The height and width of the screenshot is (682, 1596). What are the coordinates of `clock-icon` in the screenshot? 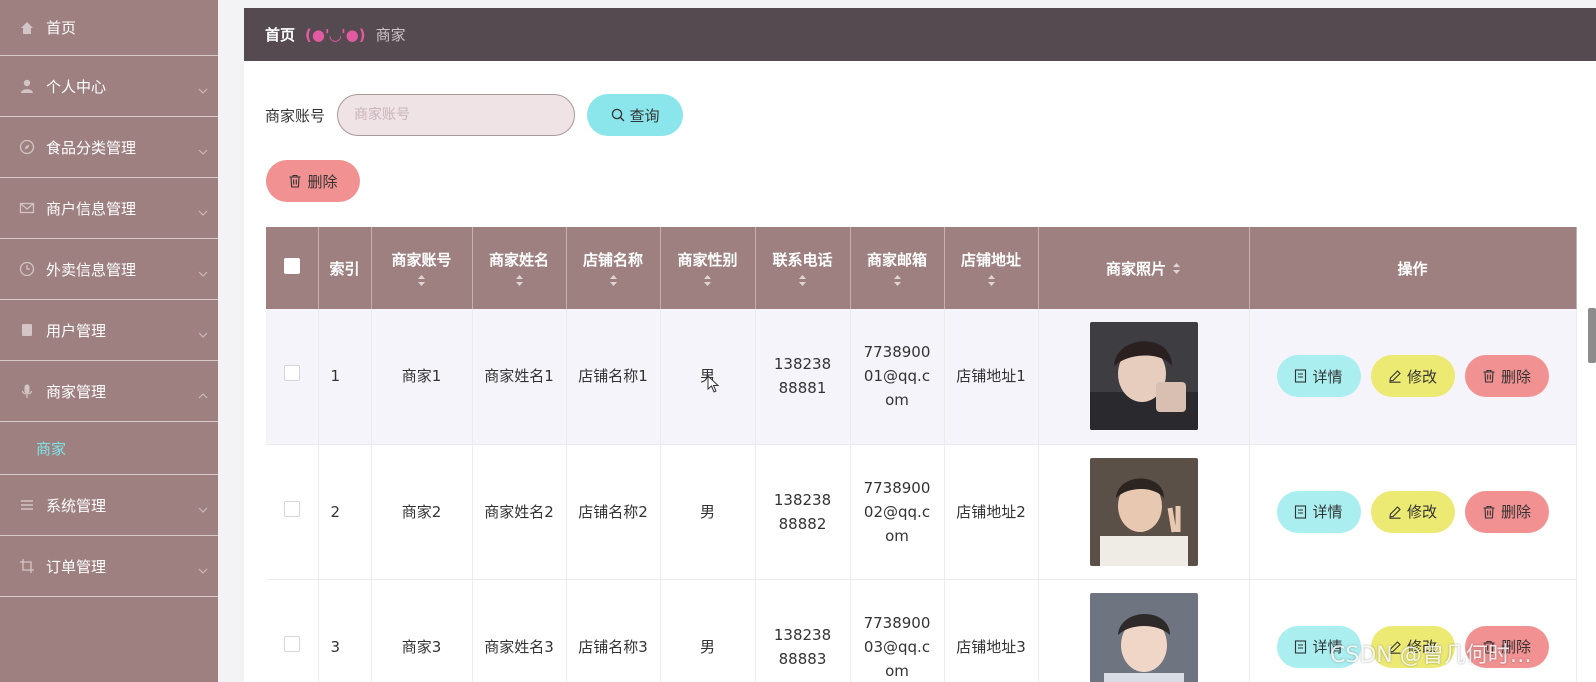 It's located at (27, 269).